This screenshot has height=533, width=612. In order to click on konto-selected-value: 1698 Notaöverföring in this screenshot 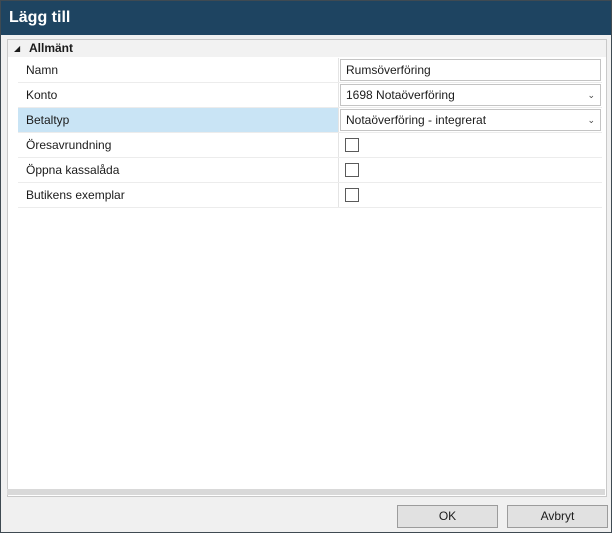, I will do `click(400, 95)`.